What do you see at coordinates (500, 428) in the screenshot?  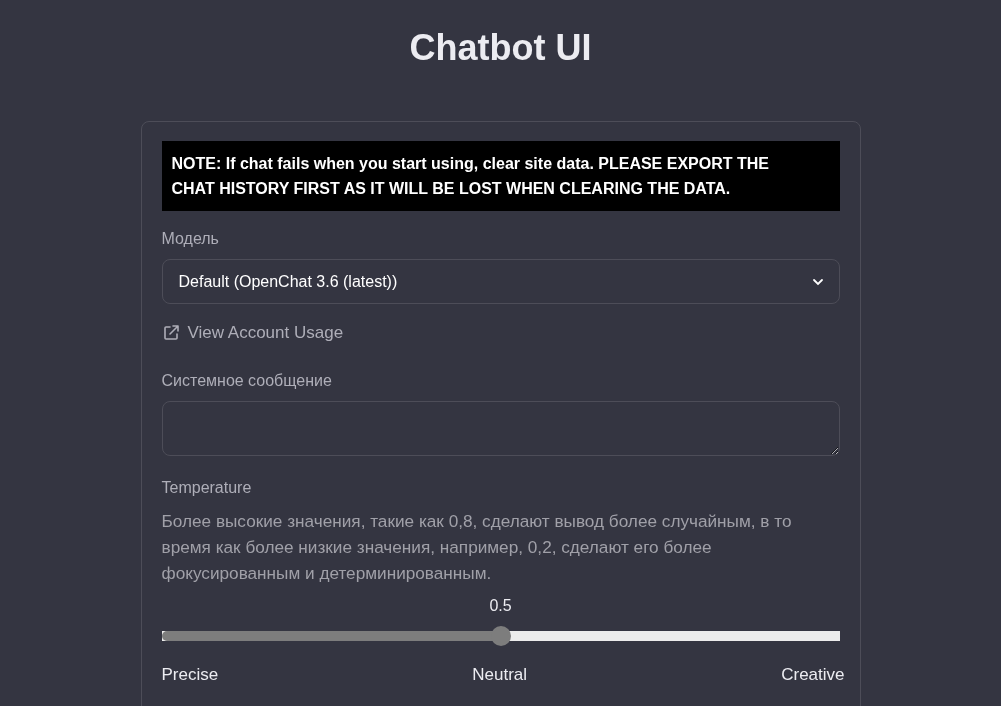 I see `system-message-field` at bounding box center [500, 428].